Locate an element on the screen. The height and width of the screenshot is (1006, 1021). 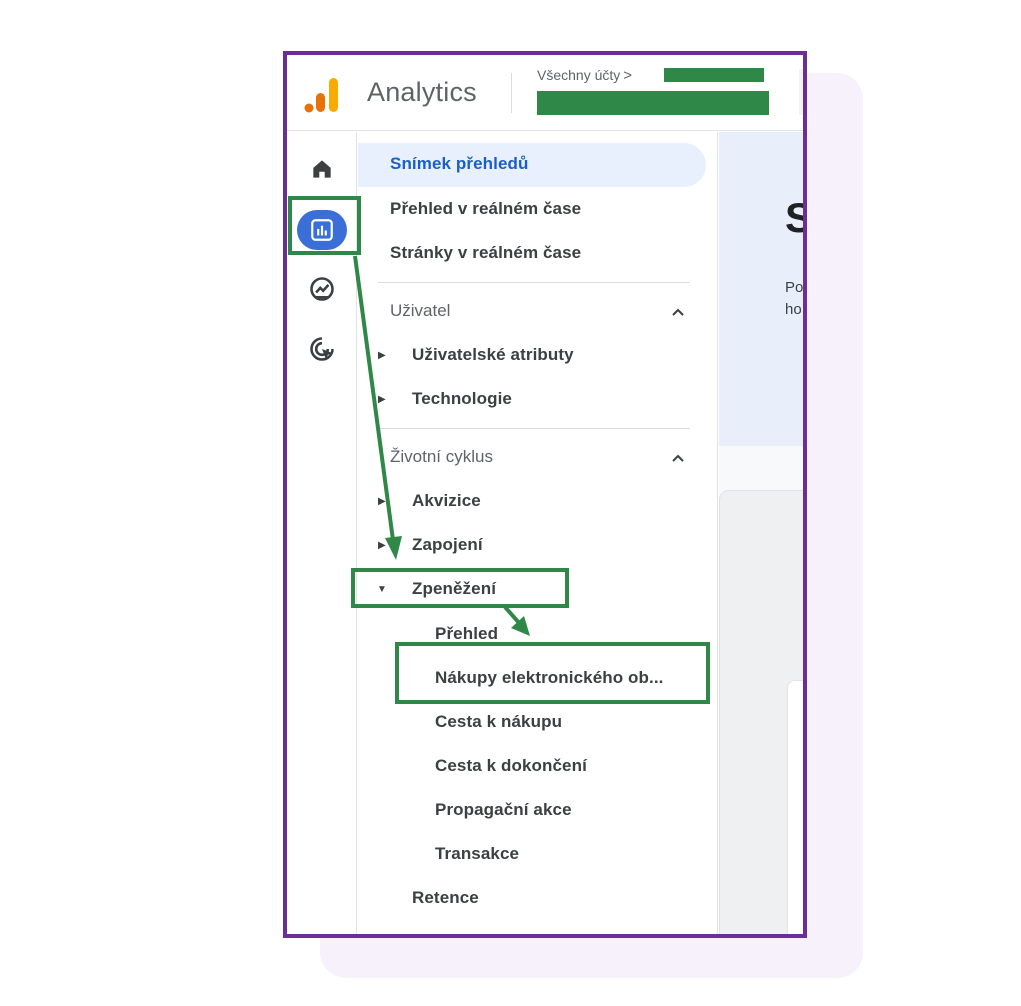
annotation-arrows is located at coordinates (441, 445).